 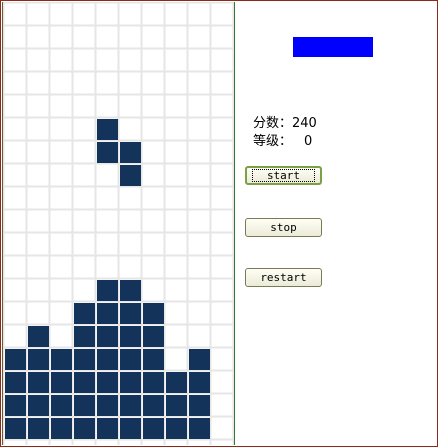 What do you see at coordinates (283, 277) in the screenshot?
I see `restart-button: restart` at bounding box center [283, 277].